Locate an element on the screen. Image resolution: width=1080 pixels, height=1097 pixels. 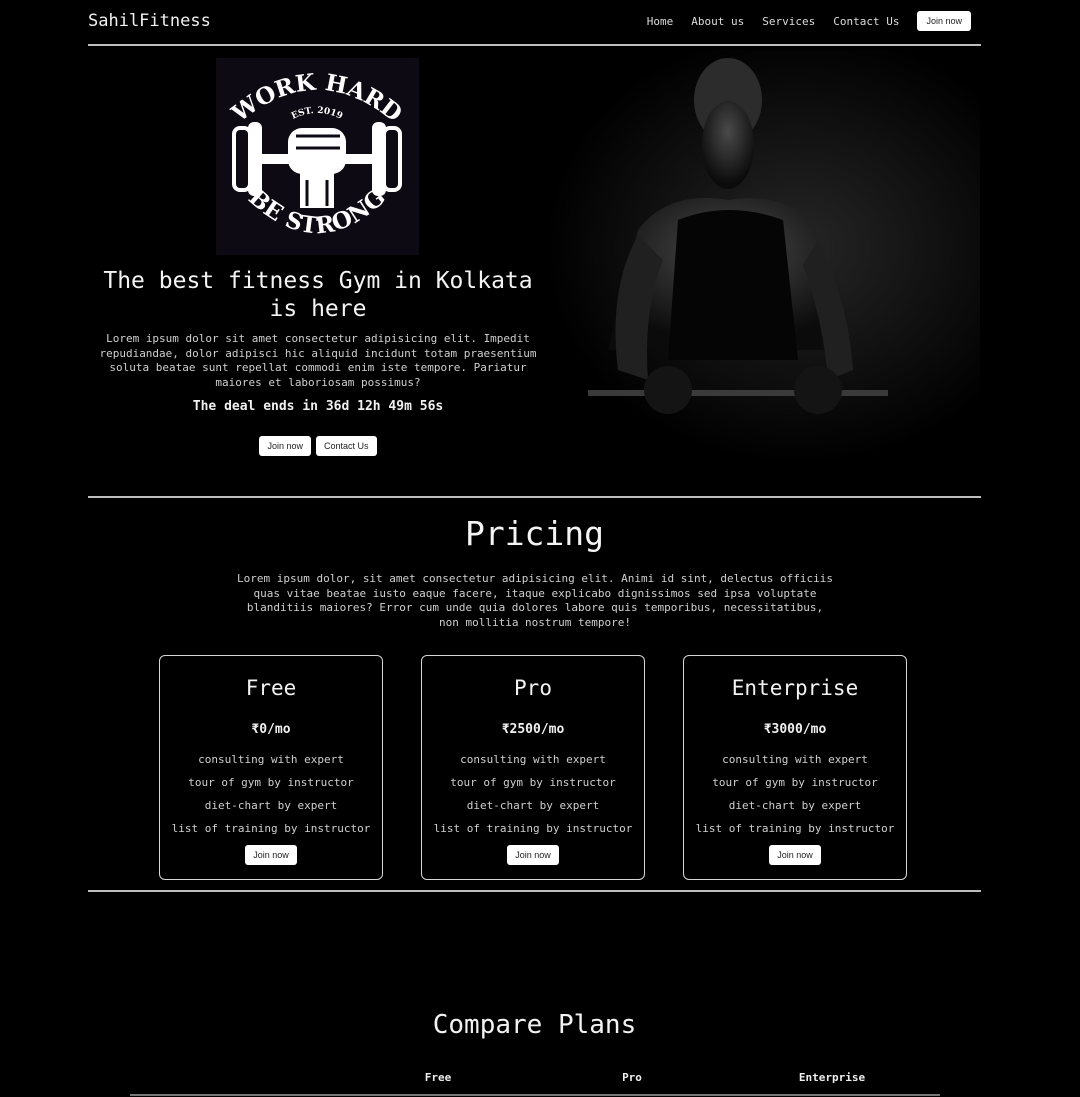
hero-join-button: Join now is located at coordinates (285, 446).